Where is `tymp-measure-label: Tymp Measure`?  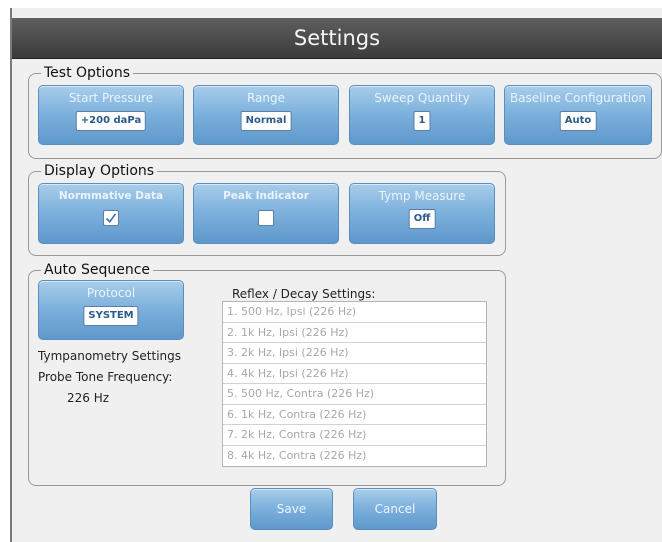 tymp-measure-label: Tymp Measure is located at coordinates (422, 196).